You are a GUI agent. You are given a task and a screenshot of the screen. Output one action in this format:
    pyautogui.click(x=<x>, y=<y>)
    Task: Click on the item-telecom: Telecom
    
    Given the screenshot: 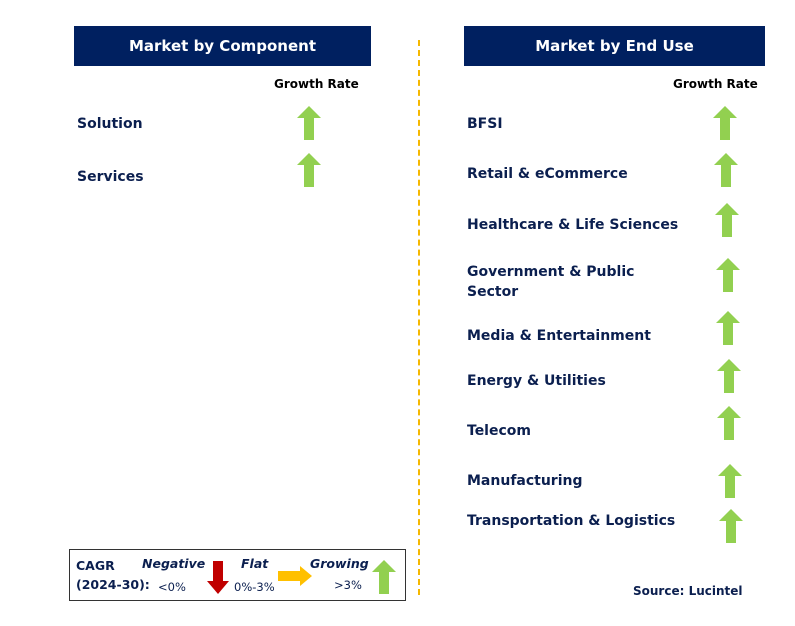 What is the action you would take?
    pyautogui.click(x=499, y=431)
    